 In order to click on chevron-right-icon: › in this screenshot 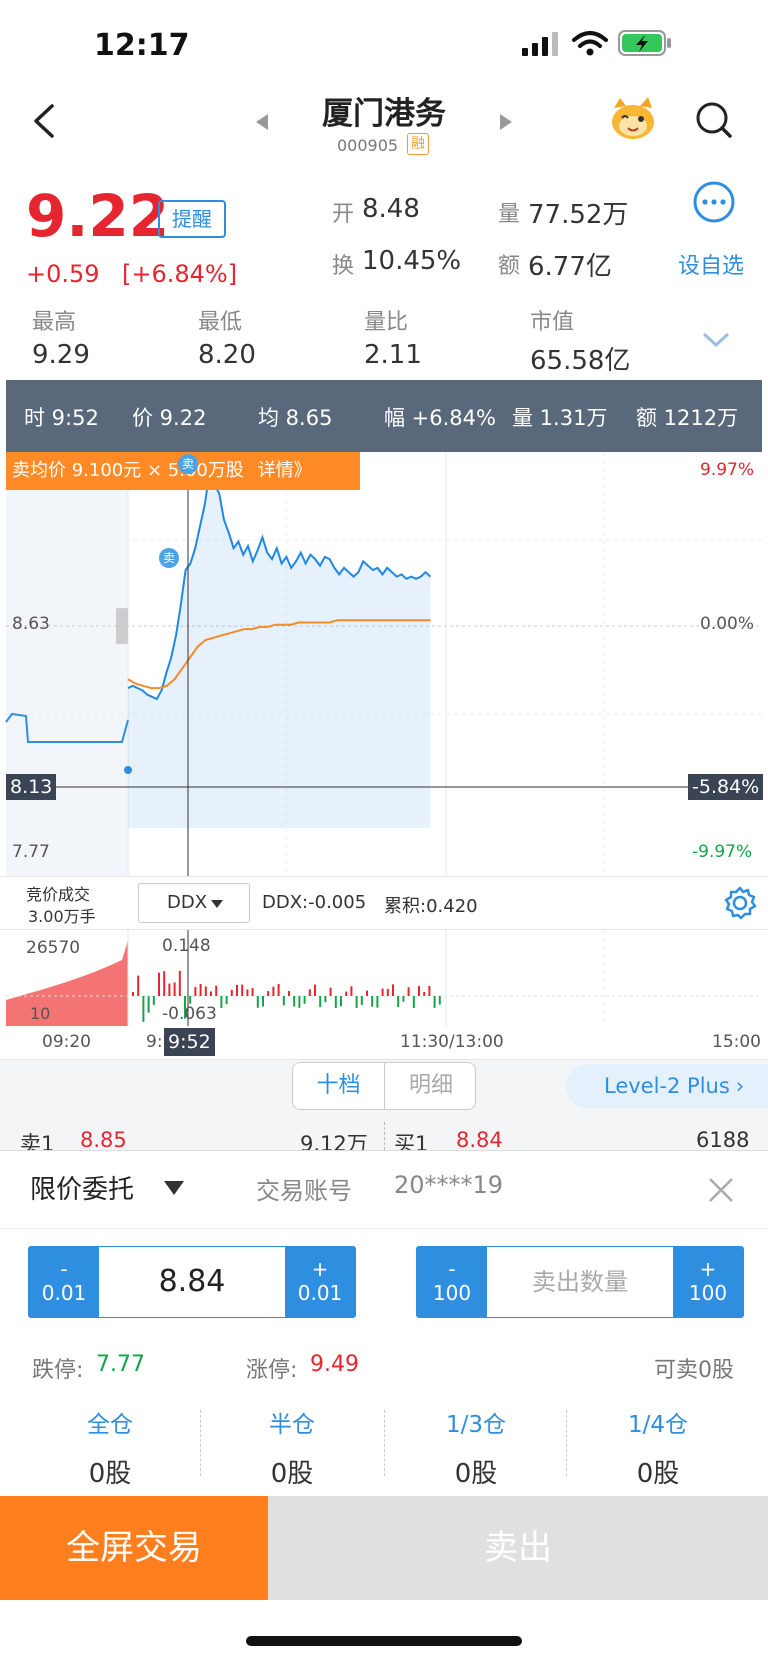, I will do `click(740, 1086)`.